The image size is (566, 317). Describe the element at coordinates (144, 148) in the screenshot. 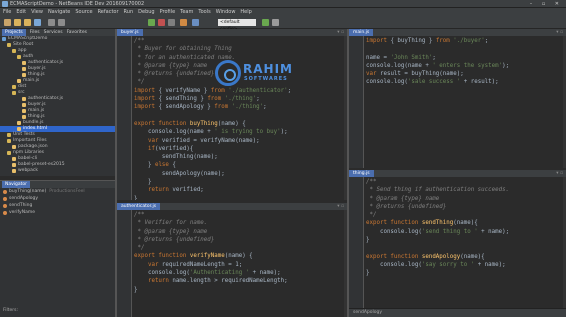

I see `code-token: if` at that location.